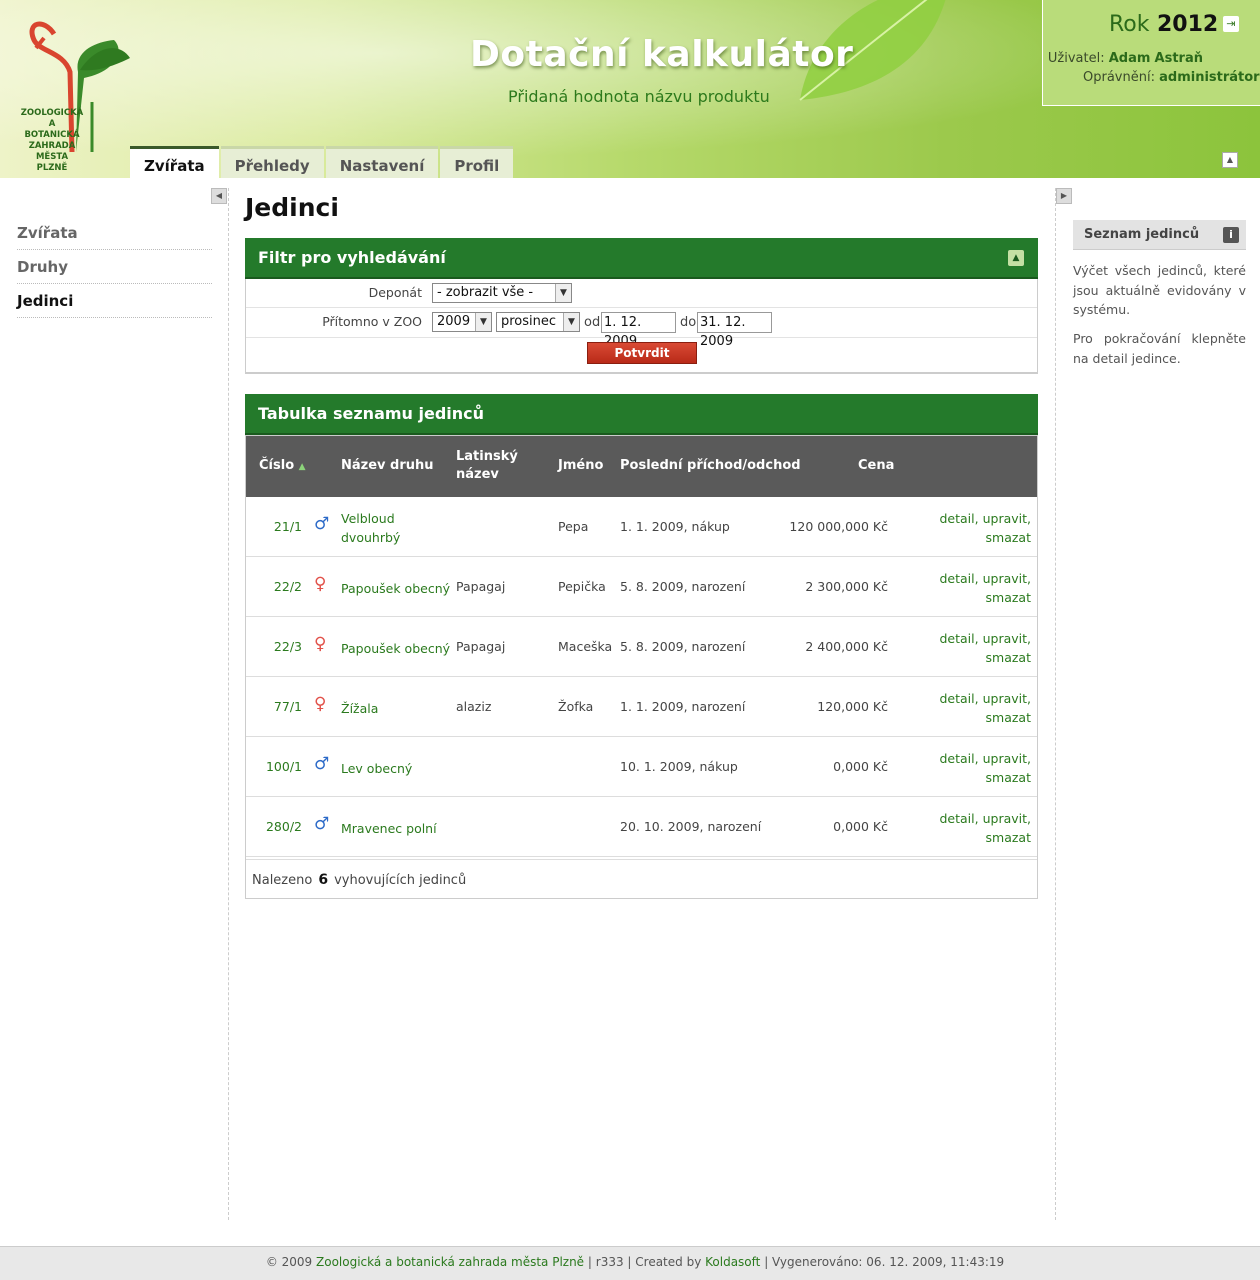  Describe the element at coordinates (641, 293) in the screenshot. I see `deponat-row: Deponát - zobrazit vše - ▼` at that location.